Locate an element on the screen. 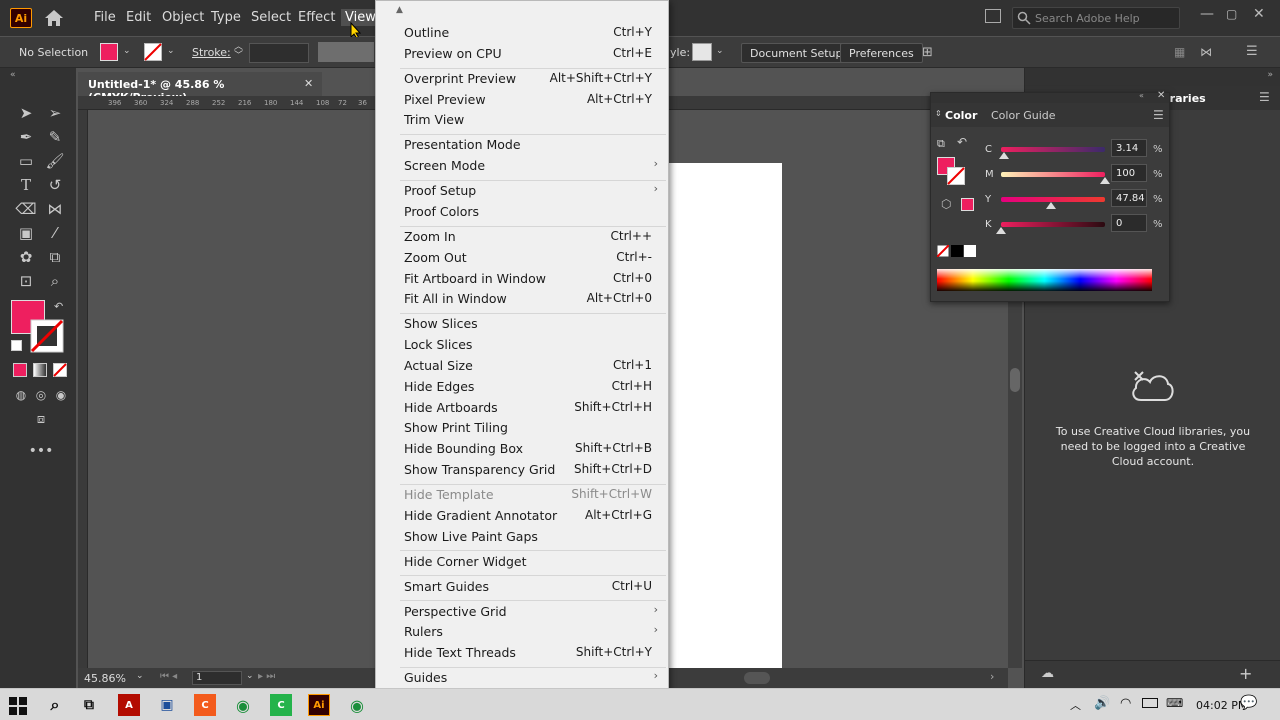 The image size is (1280, 720). black-slider is located at coordinates (1053, 224).